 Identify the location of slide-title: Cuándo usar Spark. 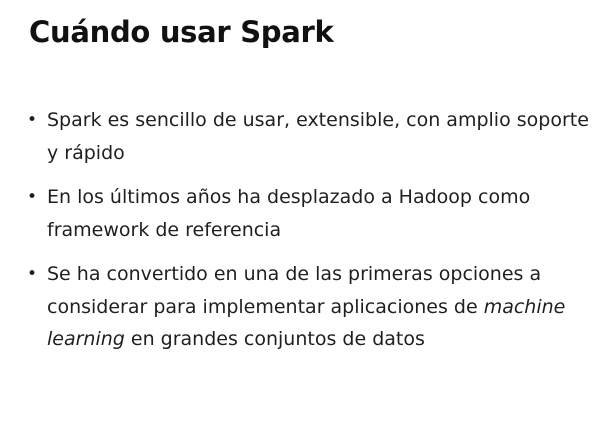
(181, 32).